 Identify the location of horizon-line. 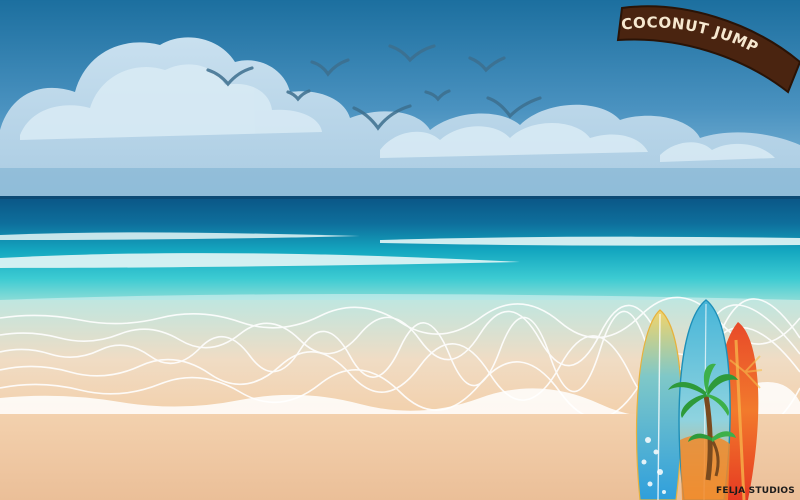
(400, 197).